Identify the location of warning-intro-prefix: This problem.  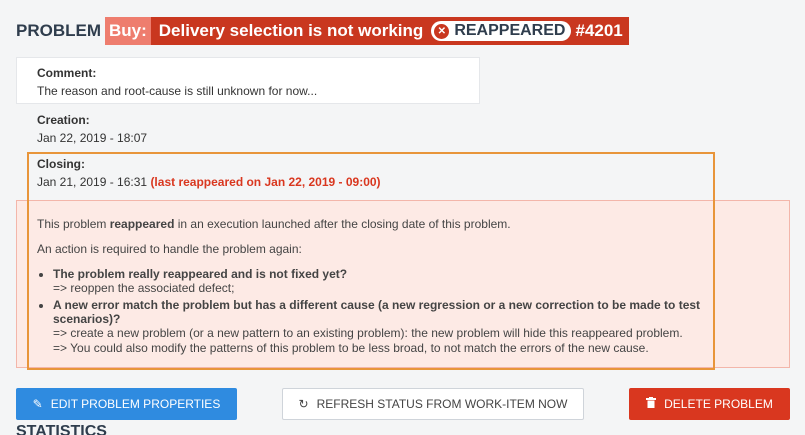
(73, 224).